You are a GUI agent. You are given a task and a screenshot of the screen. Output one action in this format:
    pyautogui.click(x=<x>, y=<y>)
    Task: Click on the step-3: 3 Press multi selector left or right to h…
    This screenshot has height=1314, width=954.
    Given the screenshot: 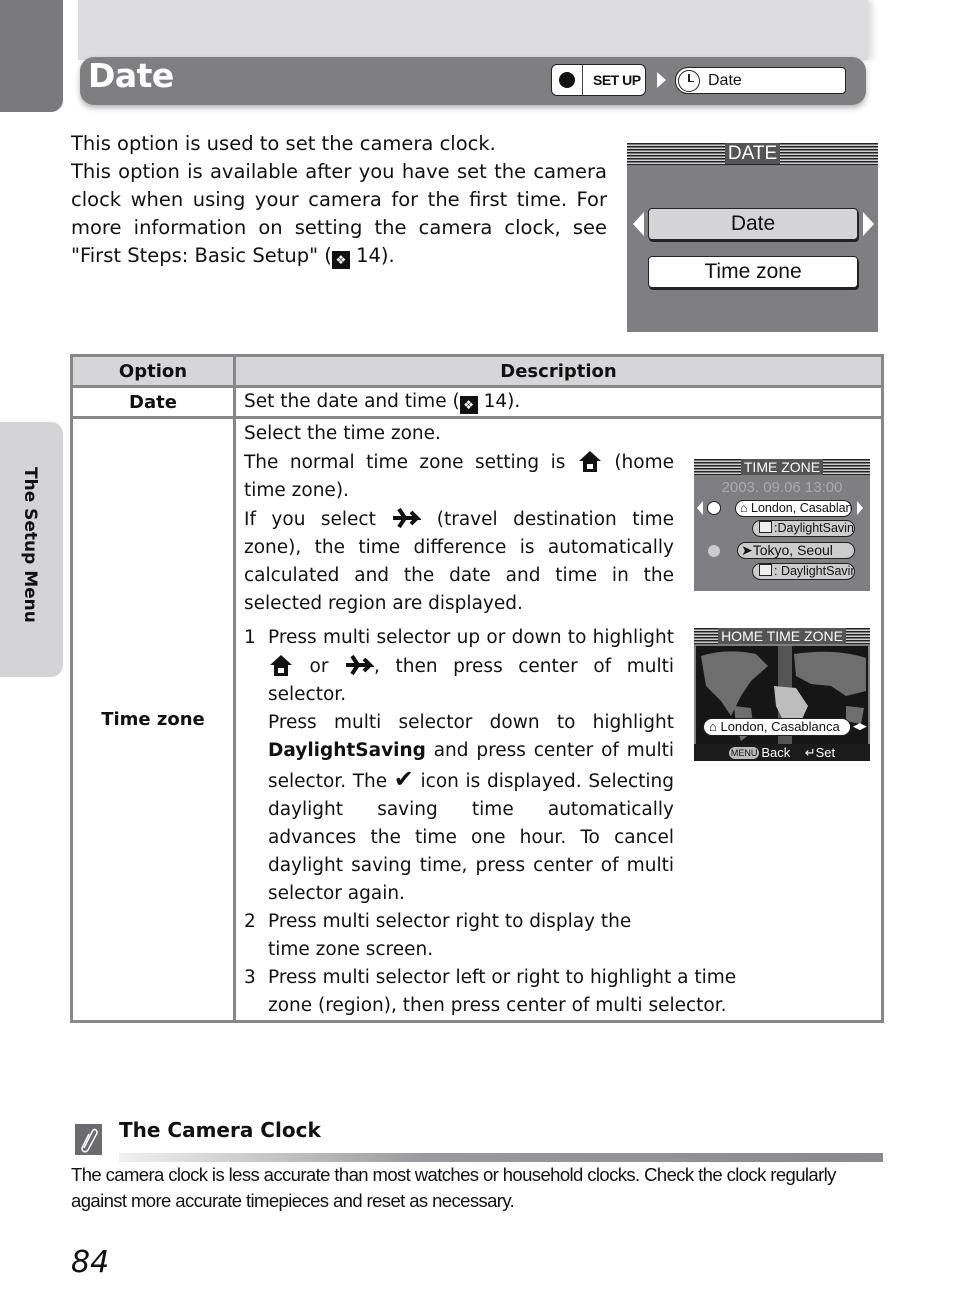 What is the action you would take?
    pyautogui.click(x=490, y=991)
    